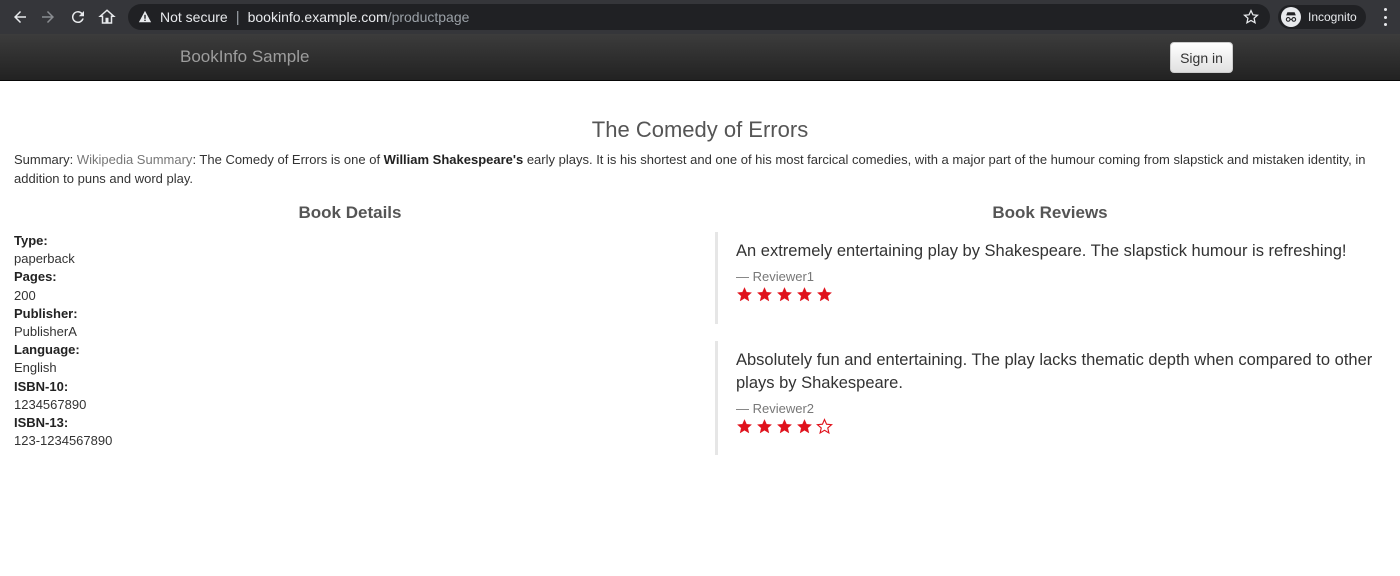 This screenshot has width=1400, height=576. What do you see at coordinates (317, 17) in the screenshot?
I see `url-host: bookinfo.example.com` at bounding box center [317, 17].